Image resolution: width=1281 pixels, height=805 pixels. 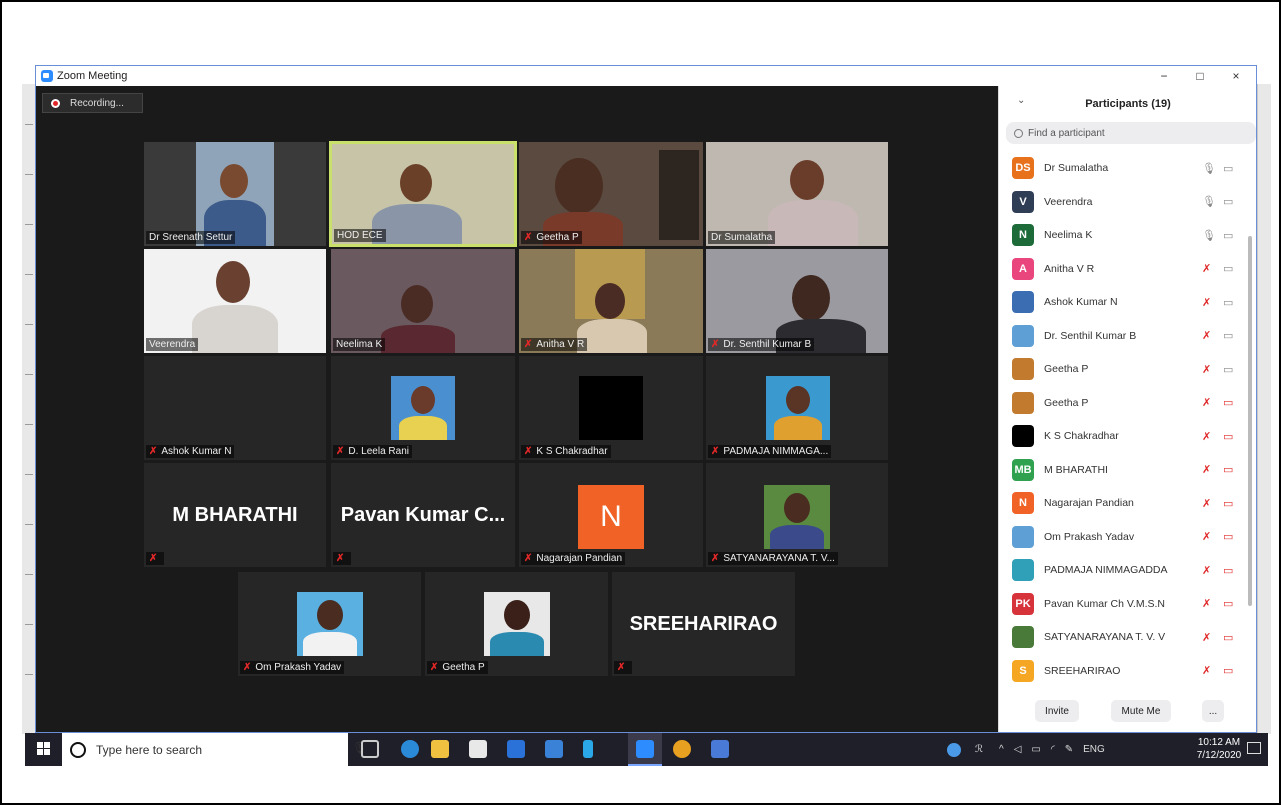 I want to click on participant-row: MB M BHARATHI ✗ ▭, so click(x=1124, y=470).